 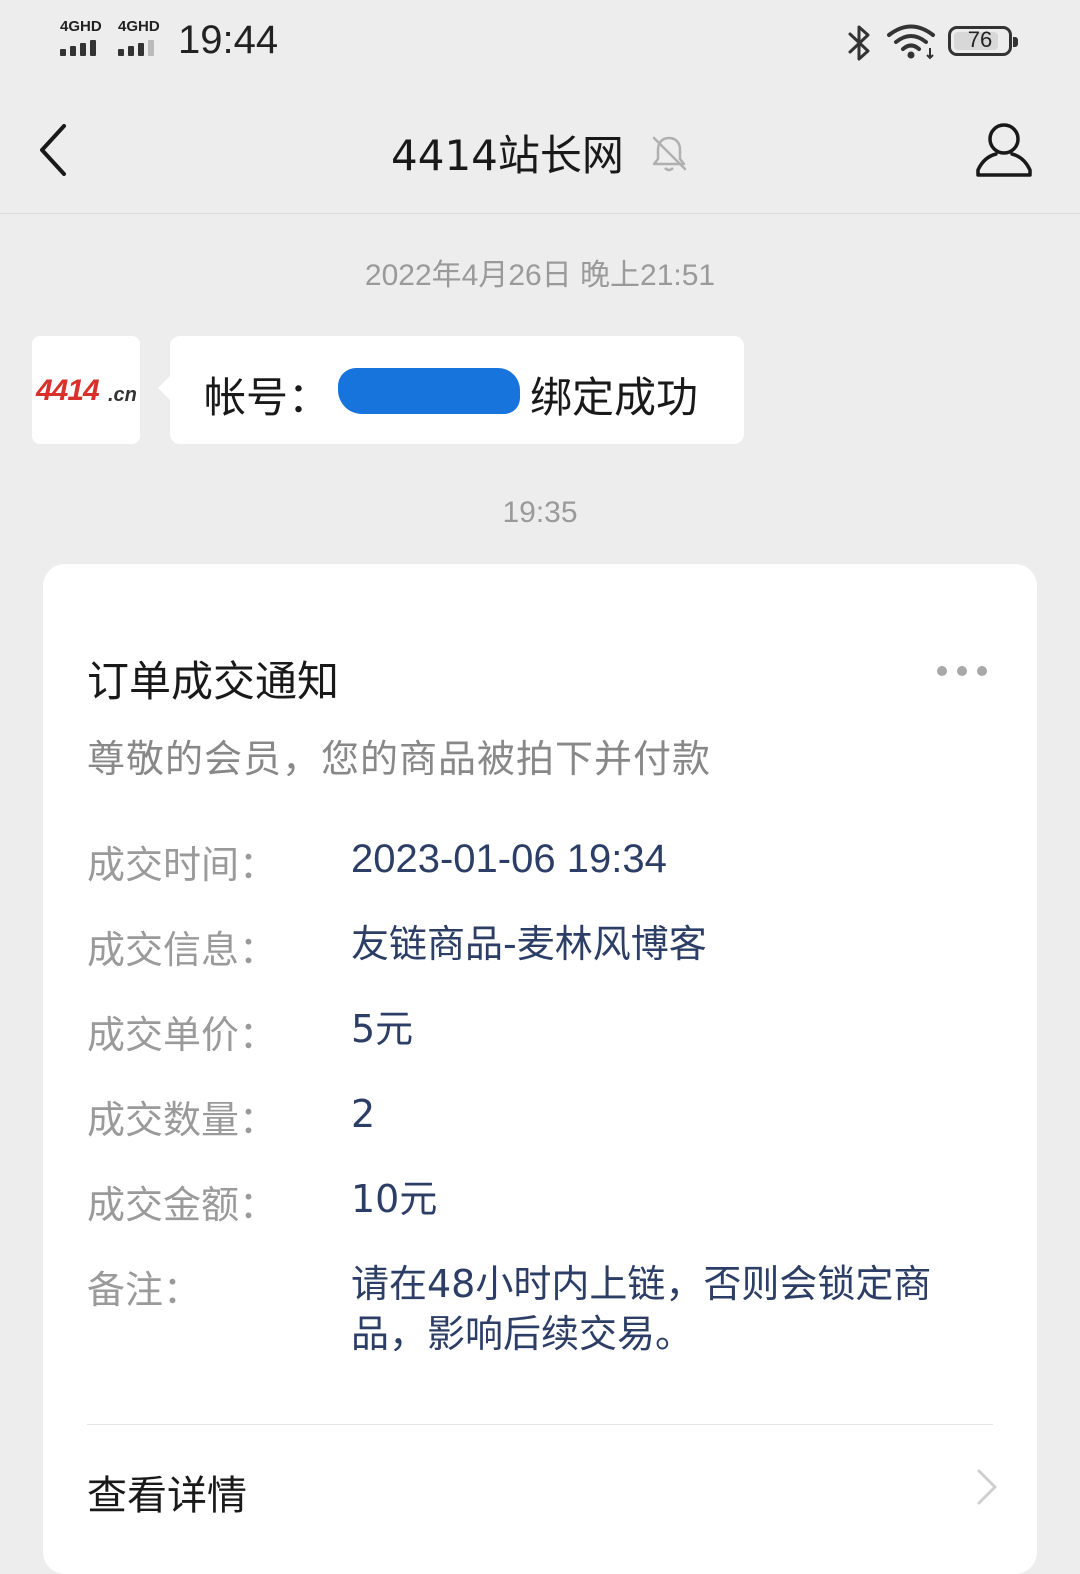 I want to click on view-details-link: 查看详情, so click(x=540, y=1485).